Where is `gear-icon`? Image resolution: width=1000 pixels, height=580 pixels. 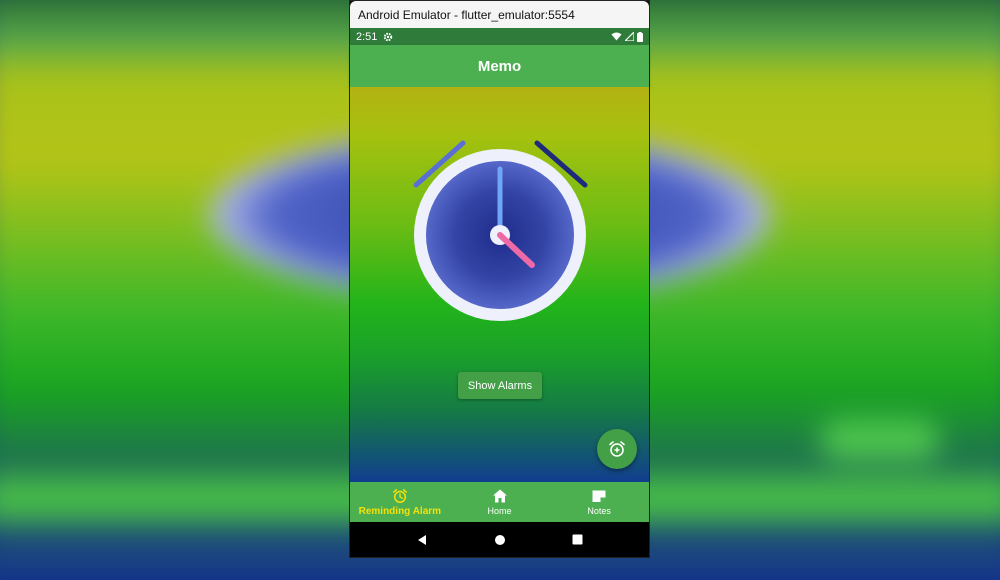
gear-icon is located at coordinates (388, 36).